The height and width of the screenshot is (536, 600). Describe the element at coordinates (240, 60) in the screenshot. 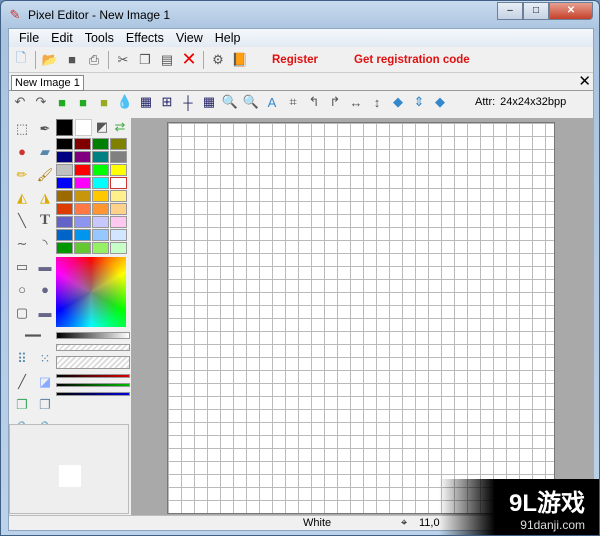

I see `book-icon: 📙` at that location.